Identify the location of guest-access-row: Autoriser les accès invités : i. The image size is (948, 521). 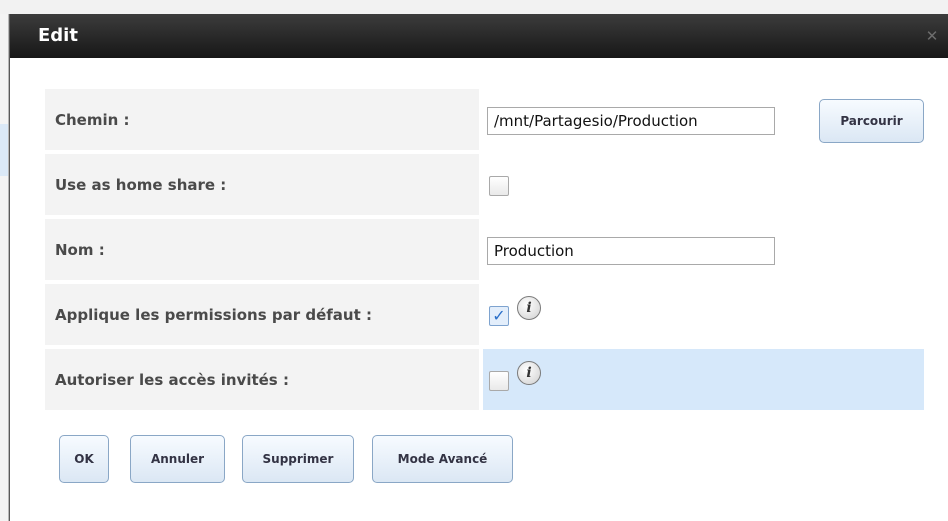
(484, 379).